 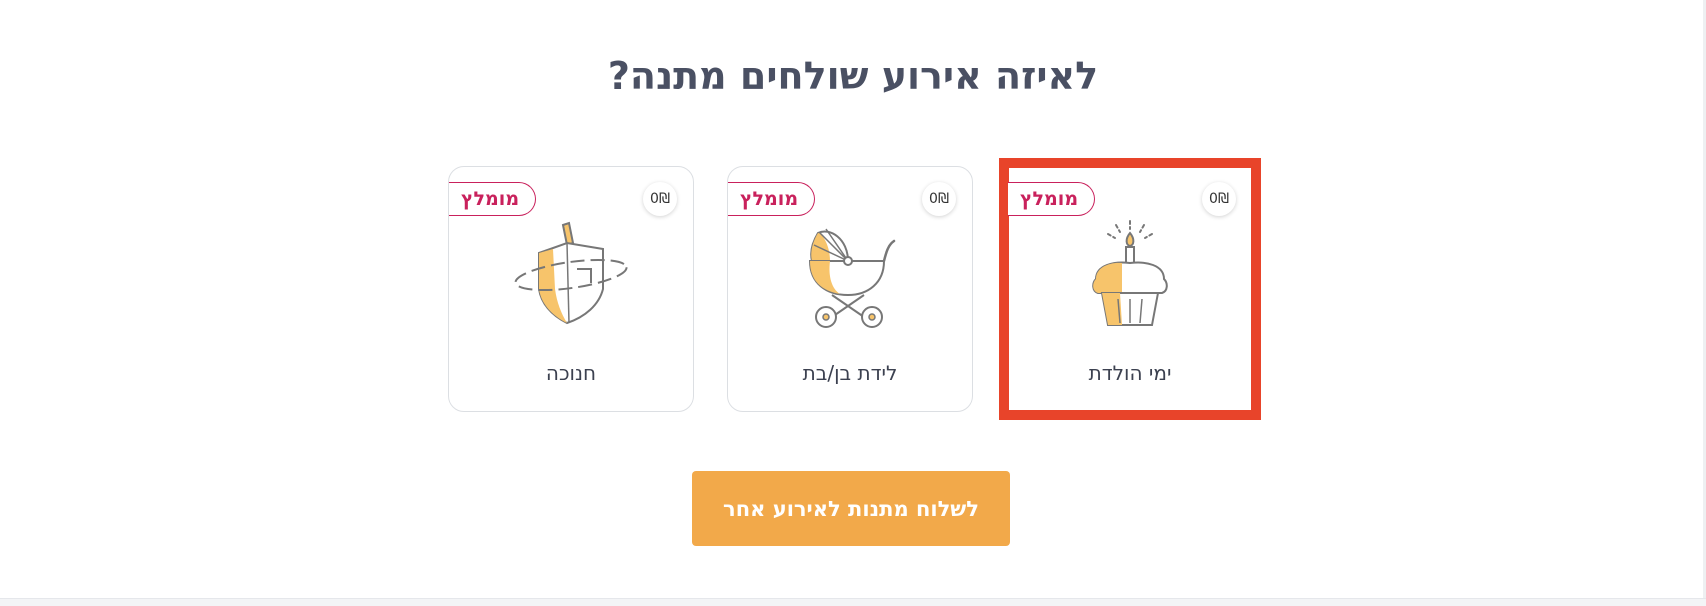 What do you see at coordinates (571, 274) in the screenshot?
I see `dreidel-icon` at bounding box center [571, 274].